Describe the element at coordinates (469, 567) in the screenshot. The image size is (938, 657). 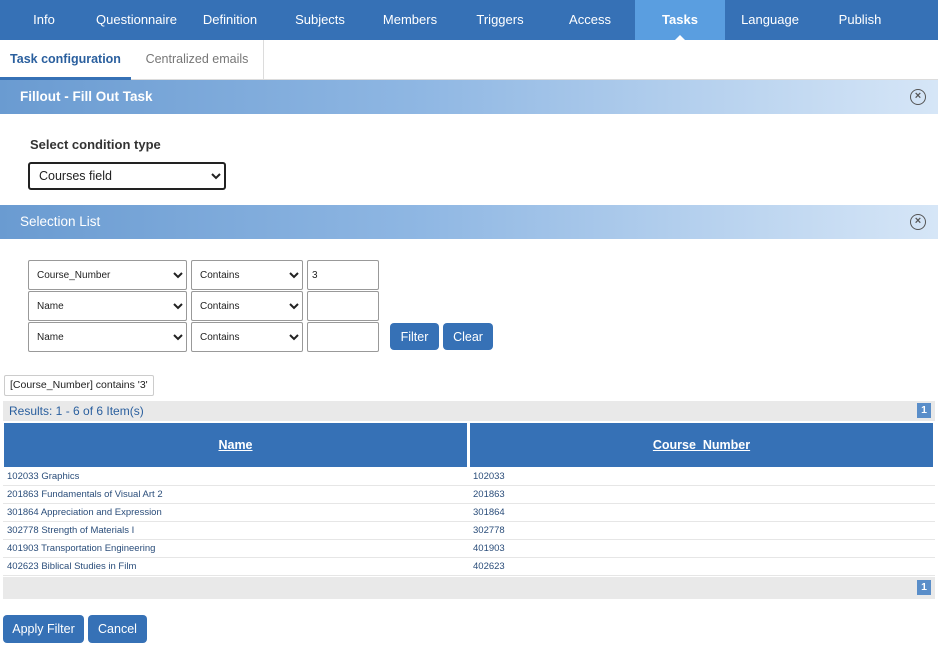
I see `table-row: 402623 Biblical Studies in Film 402623` at that location.